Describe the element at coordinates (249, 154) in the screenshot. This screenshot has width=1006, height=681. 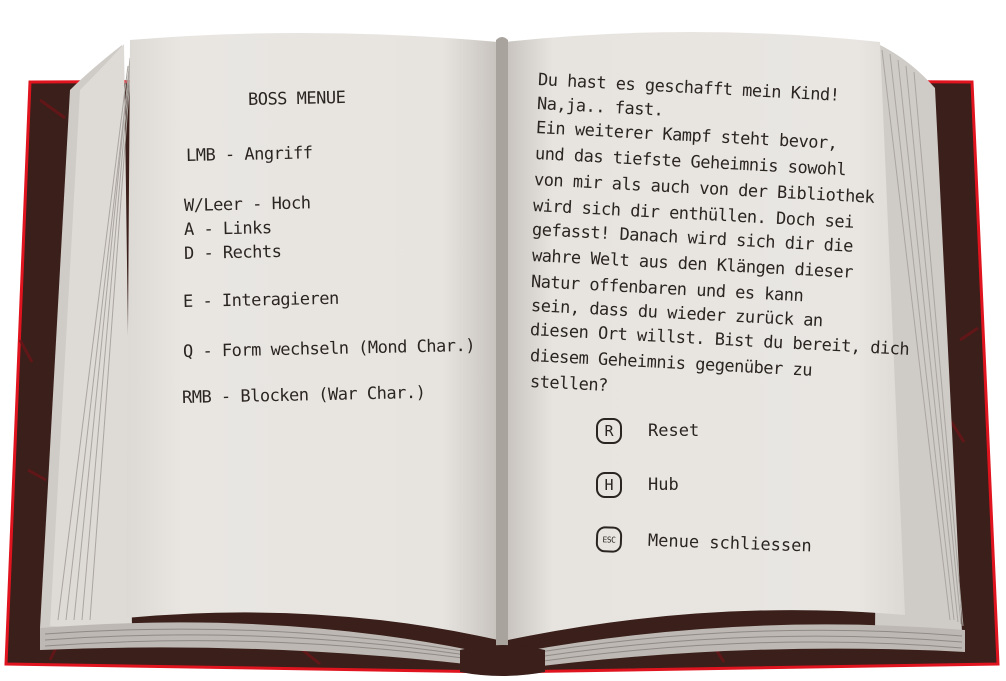
I see `control-line-attack: LMB - Angriff` at that location.